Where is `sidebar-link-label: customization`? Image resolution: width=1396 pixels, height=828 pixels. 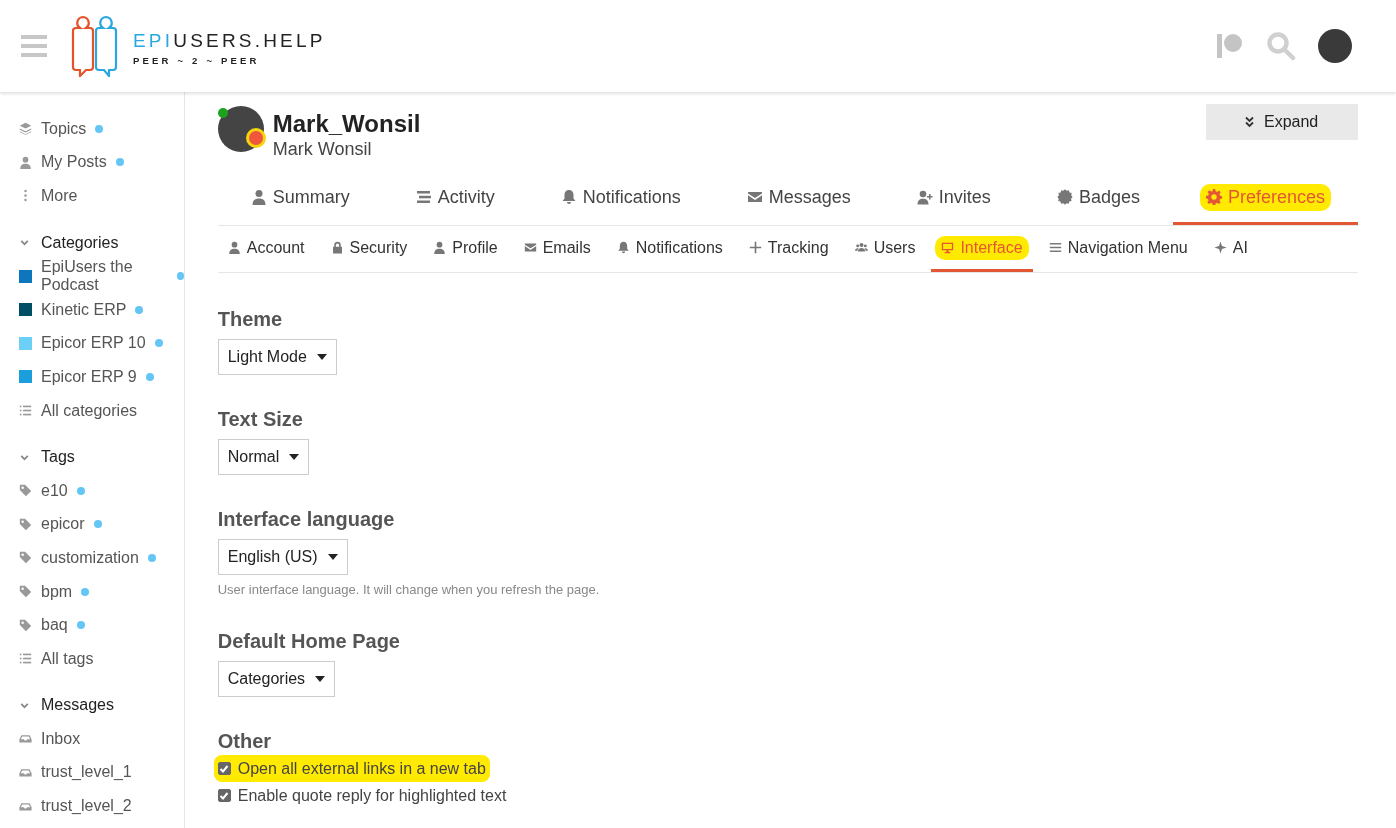
sidebar-link-label: customization is located at coordinates (90, 557).